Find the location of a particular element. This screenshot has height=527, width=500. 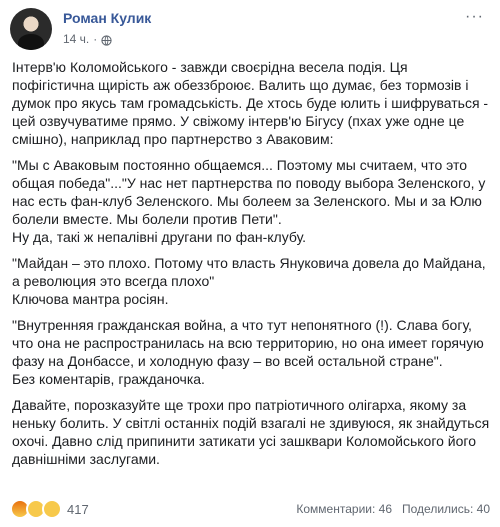

avatar is located at coordinates (31, 29).